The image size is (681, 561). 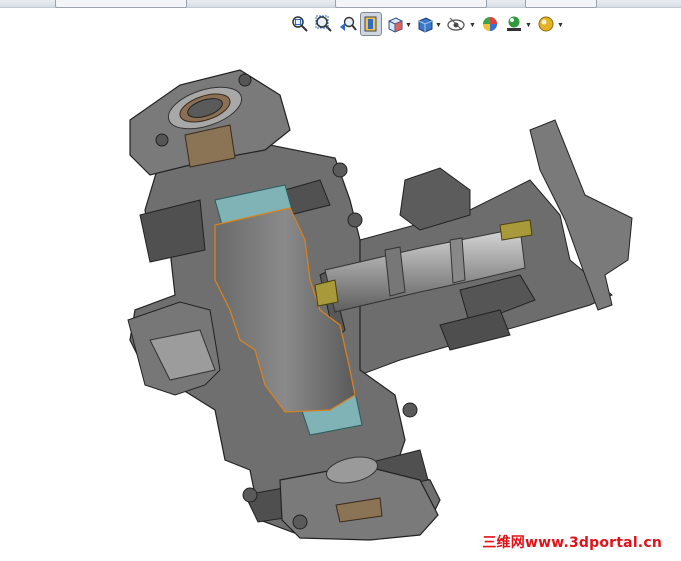 I want to click on view-orientation-button, so click(x=395, y=24).